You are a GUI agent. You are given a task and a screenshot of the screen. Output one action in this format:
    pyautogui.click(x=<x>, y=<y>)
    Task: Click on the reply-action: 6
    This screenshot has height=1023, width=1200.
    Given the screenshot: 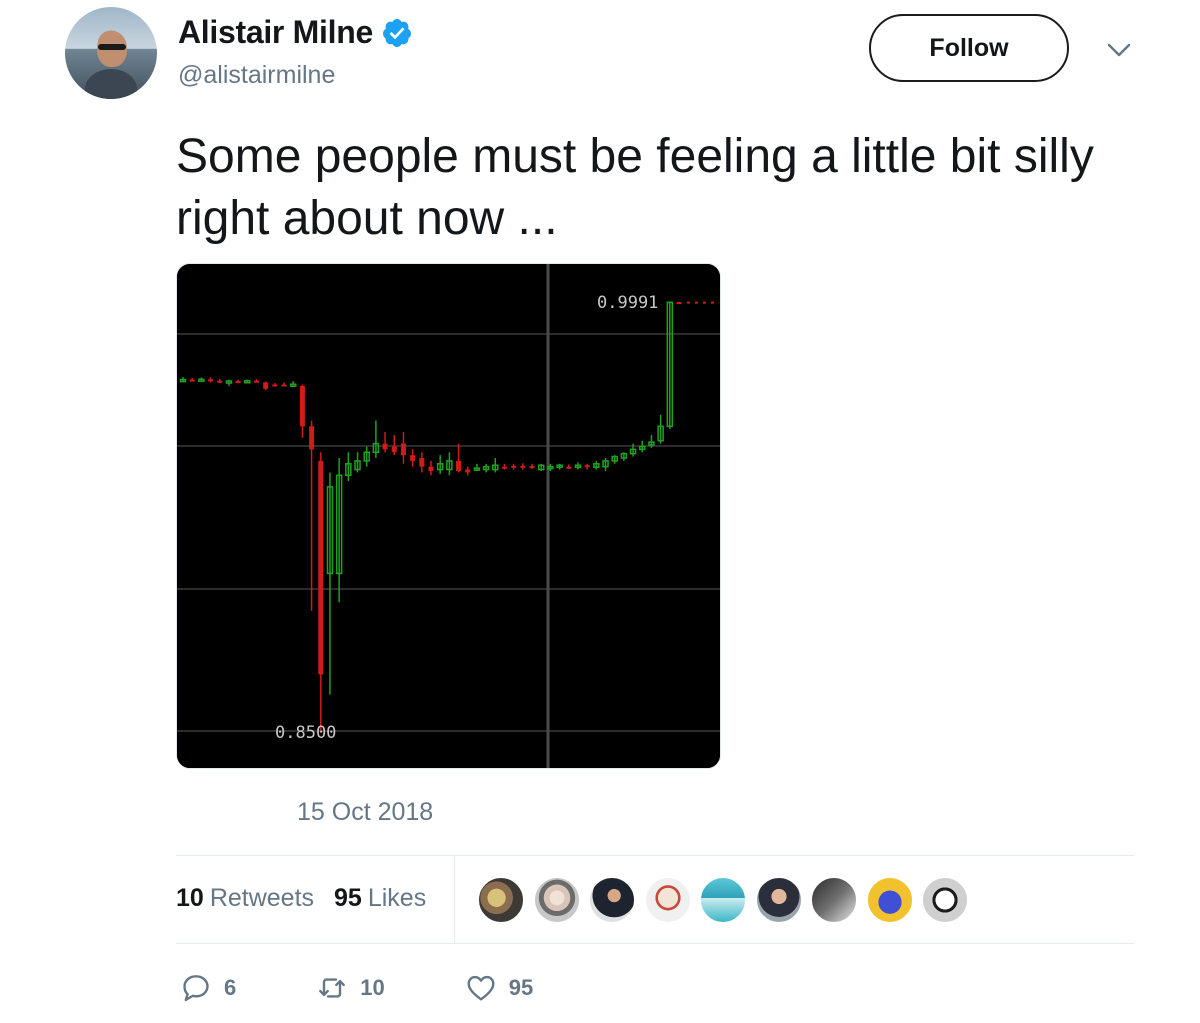 What is the action you would take?
    pyautogui.click(x=208, y=988)
    